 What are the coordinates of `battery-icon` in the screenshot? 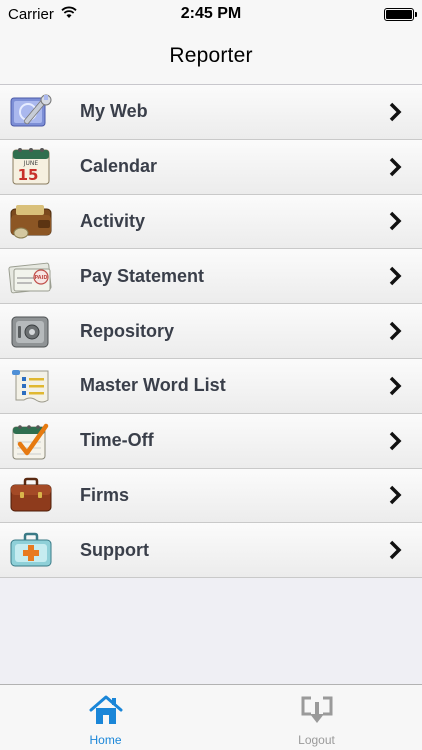 It's located at (400, 14).